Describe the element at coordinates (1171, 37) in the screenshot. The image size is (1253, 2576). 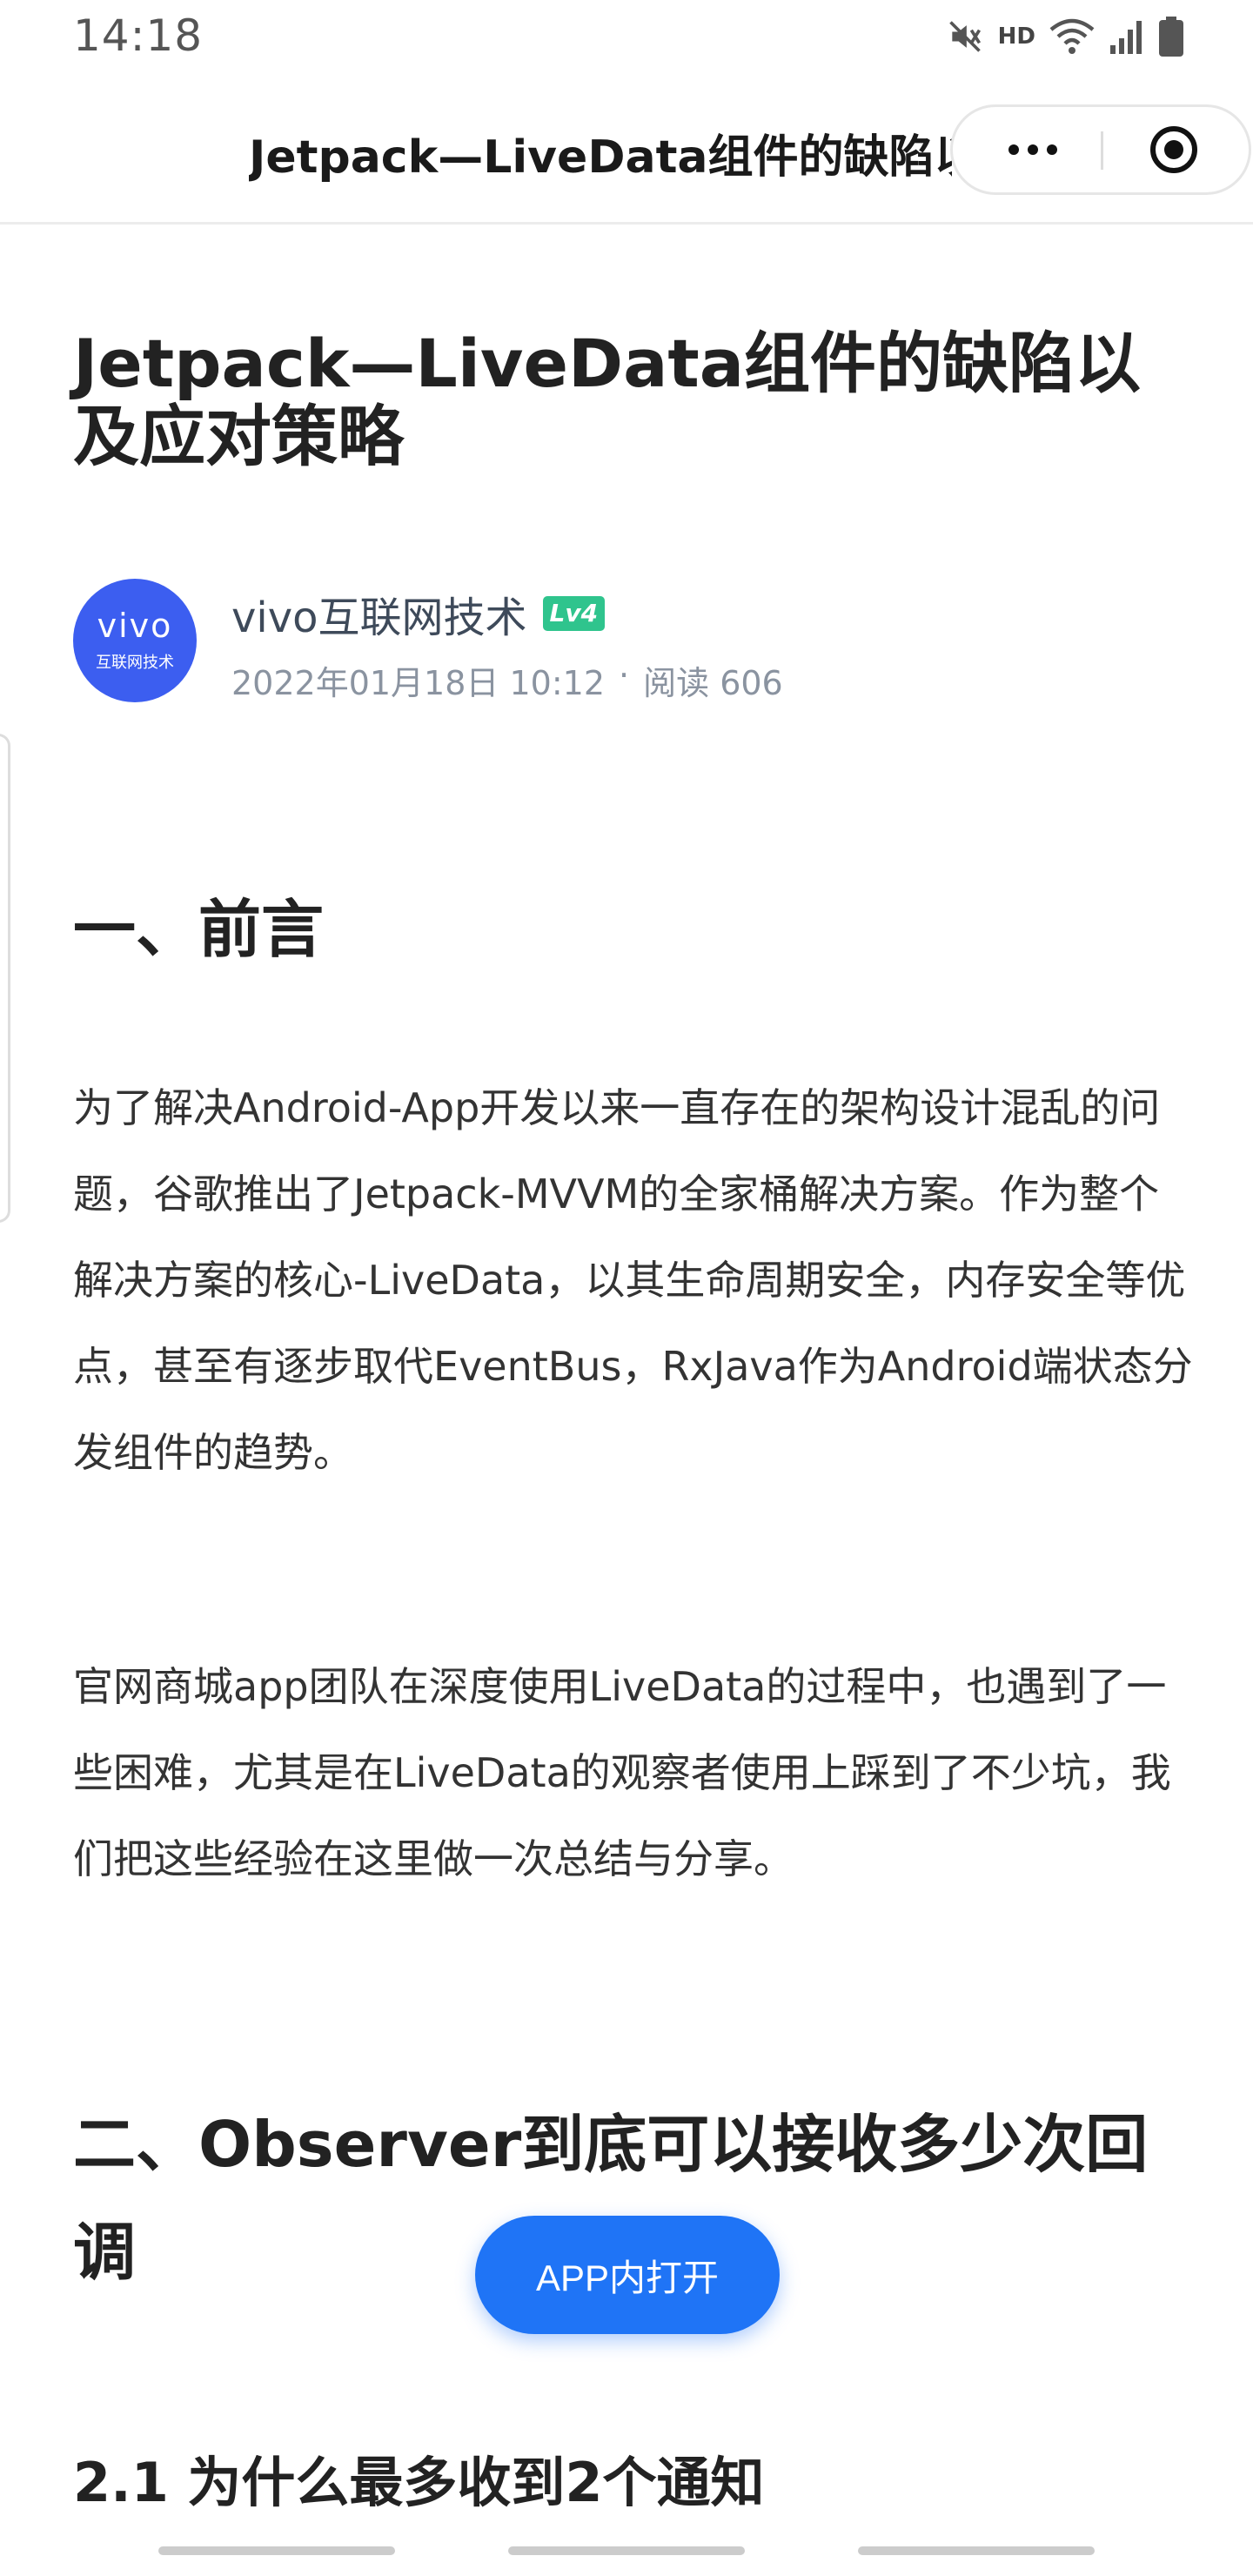
I see `battery-icon` at that location.